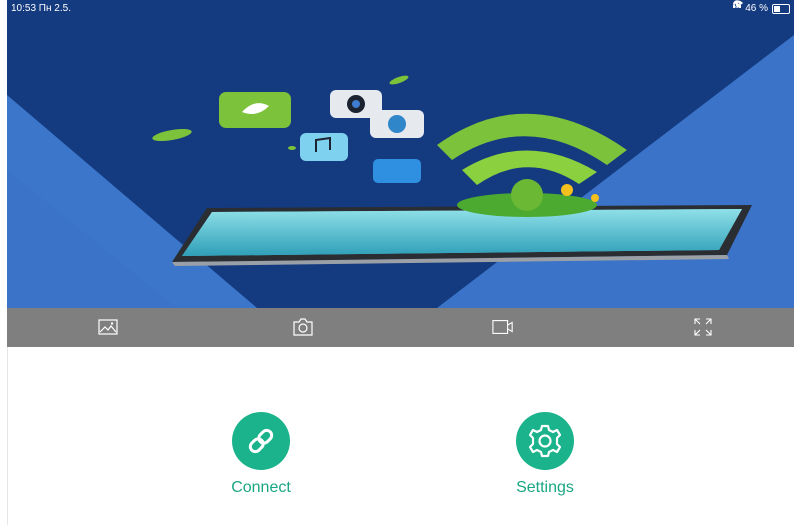 Image resolution: width=794 pixels, height=525 pixels. I want to click on status-icons: 46 %, so click(761, 9).